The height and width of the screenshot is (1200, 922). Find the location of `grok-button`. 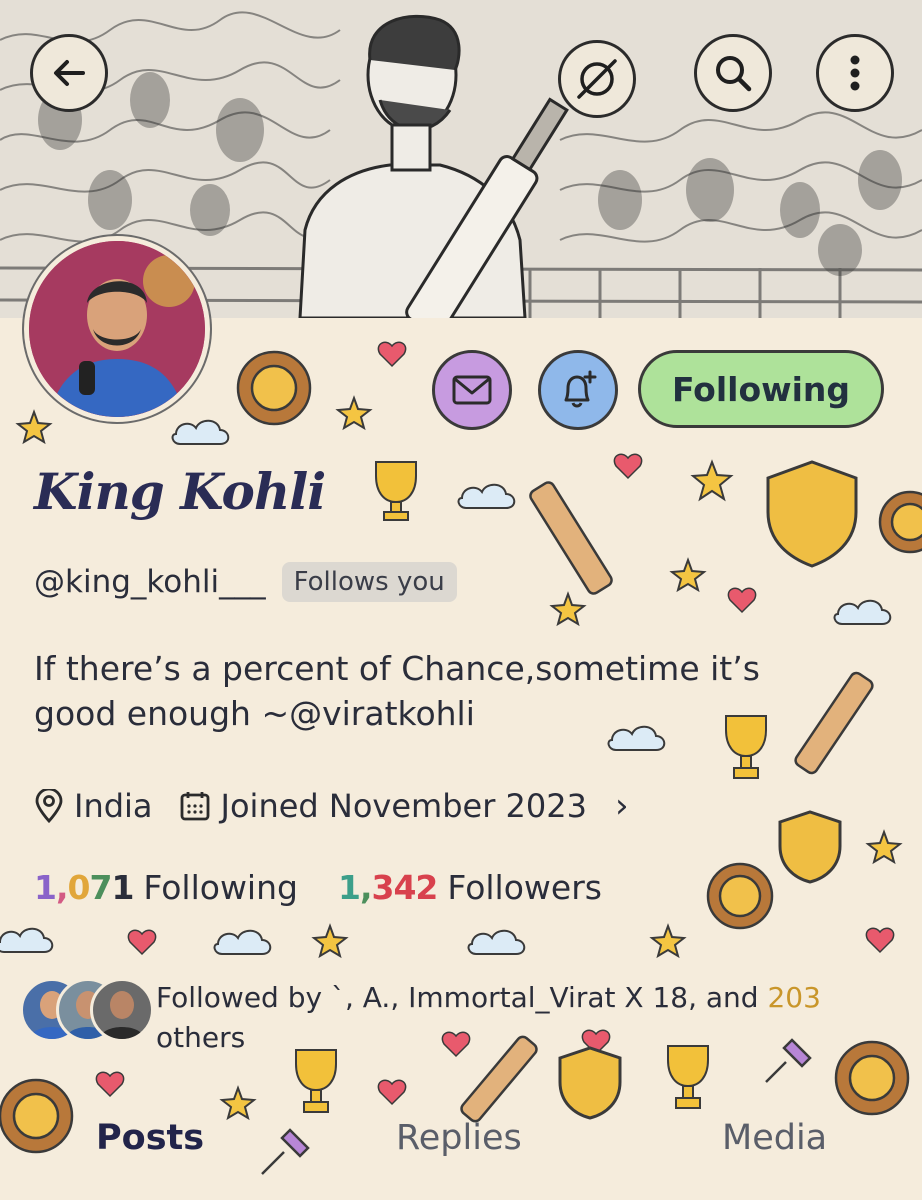

grok-button is located at coordinates (597, 79).